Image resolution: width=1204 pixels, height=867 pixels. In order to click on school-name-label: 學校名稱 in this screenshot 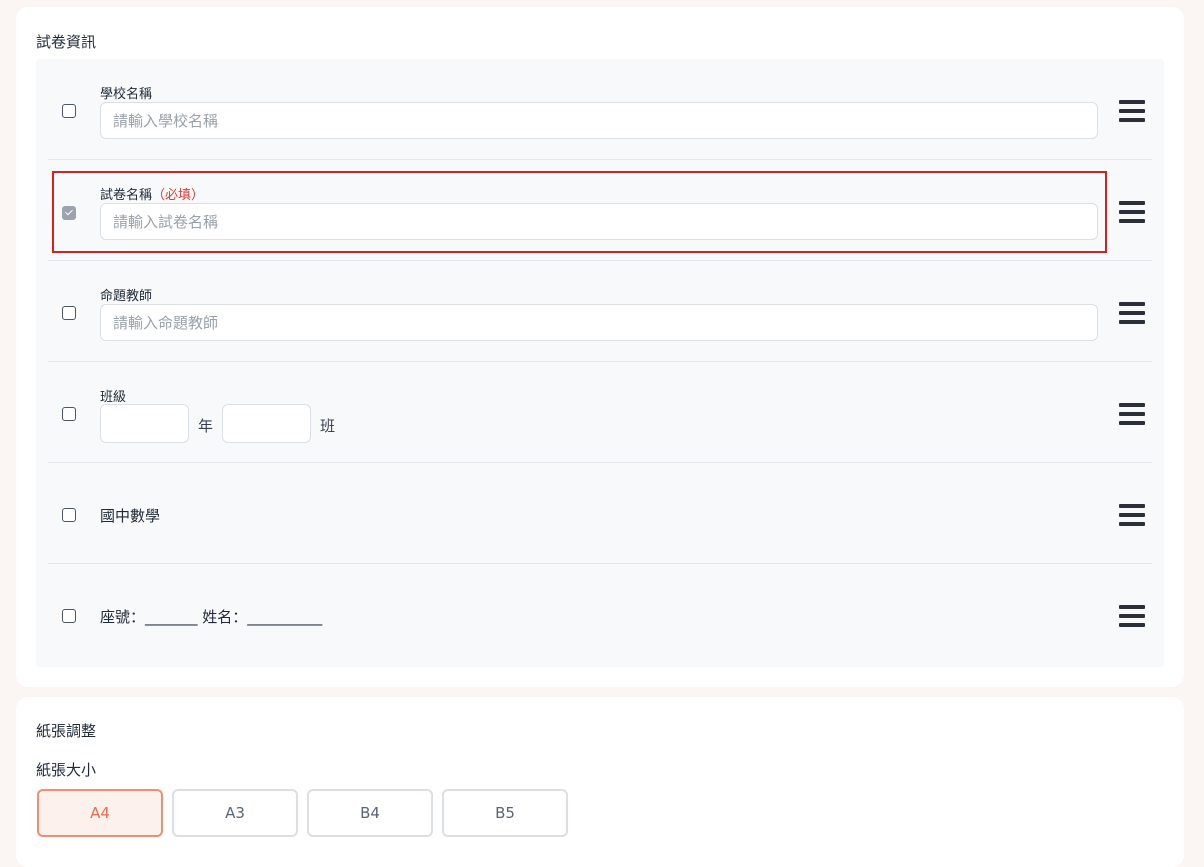, I will do `click(126, 92)`.